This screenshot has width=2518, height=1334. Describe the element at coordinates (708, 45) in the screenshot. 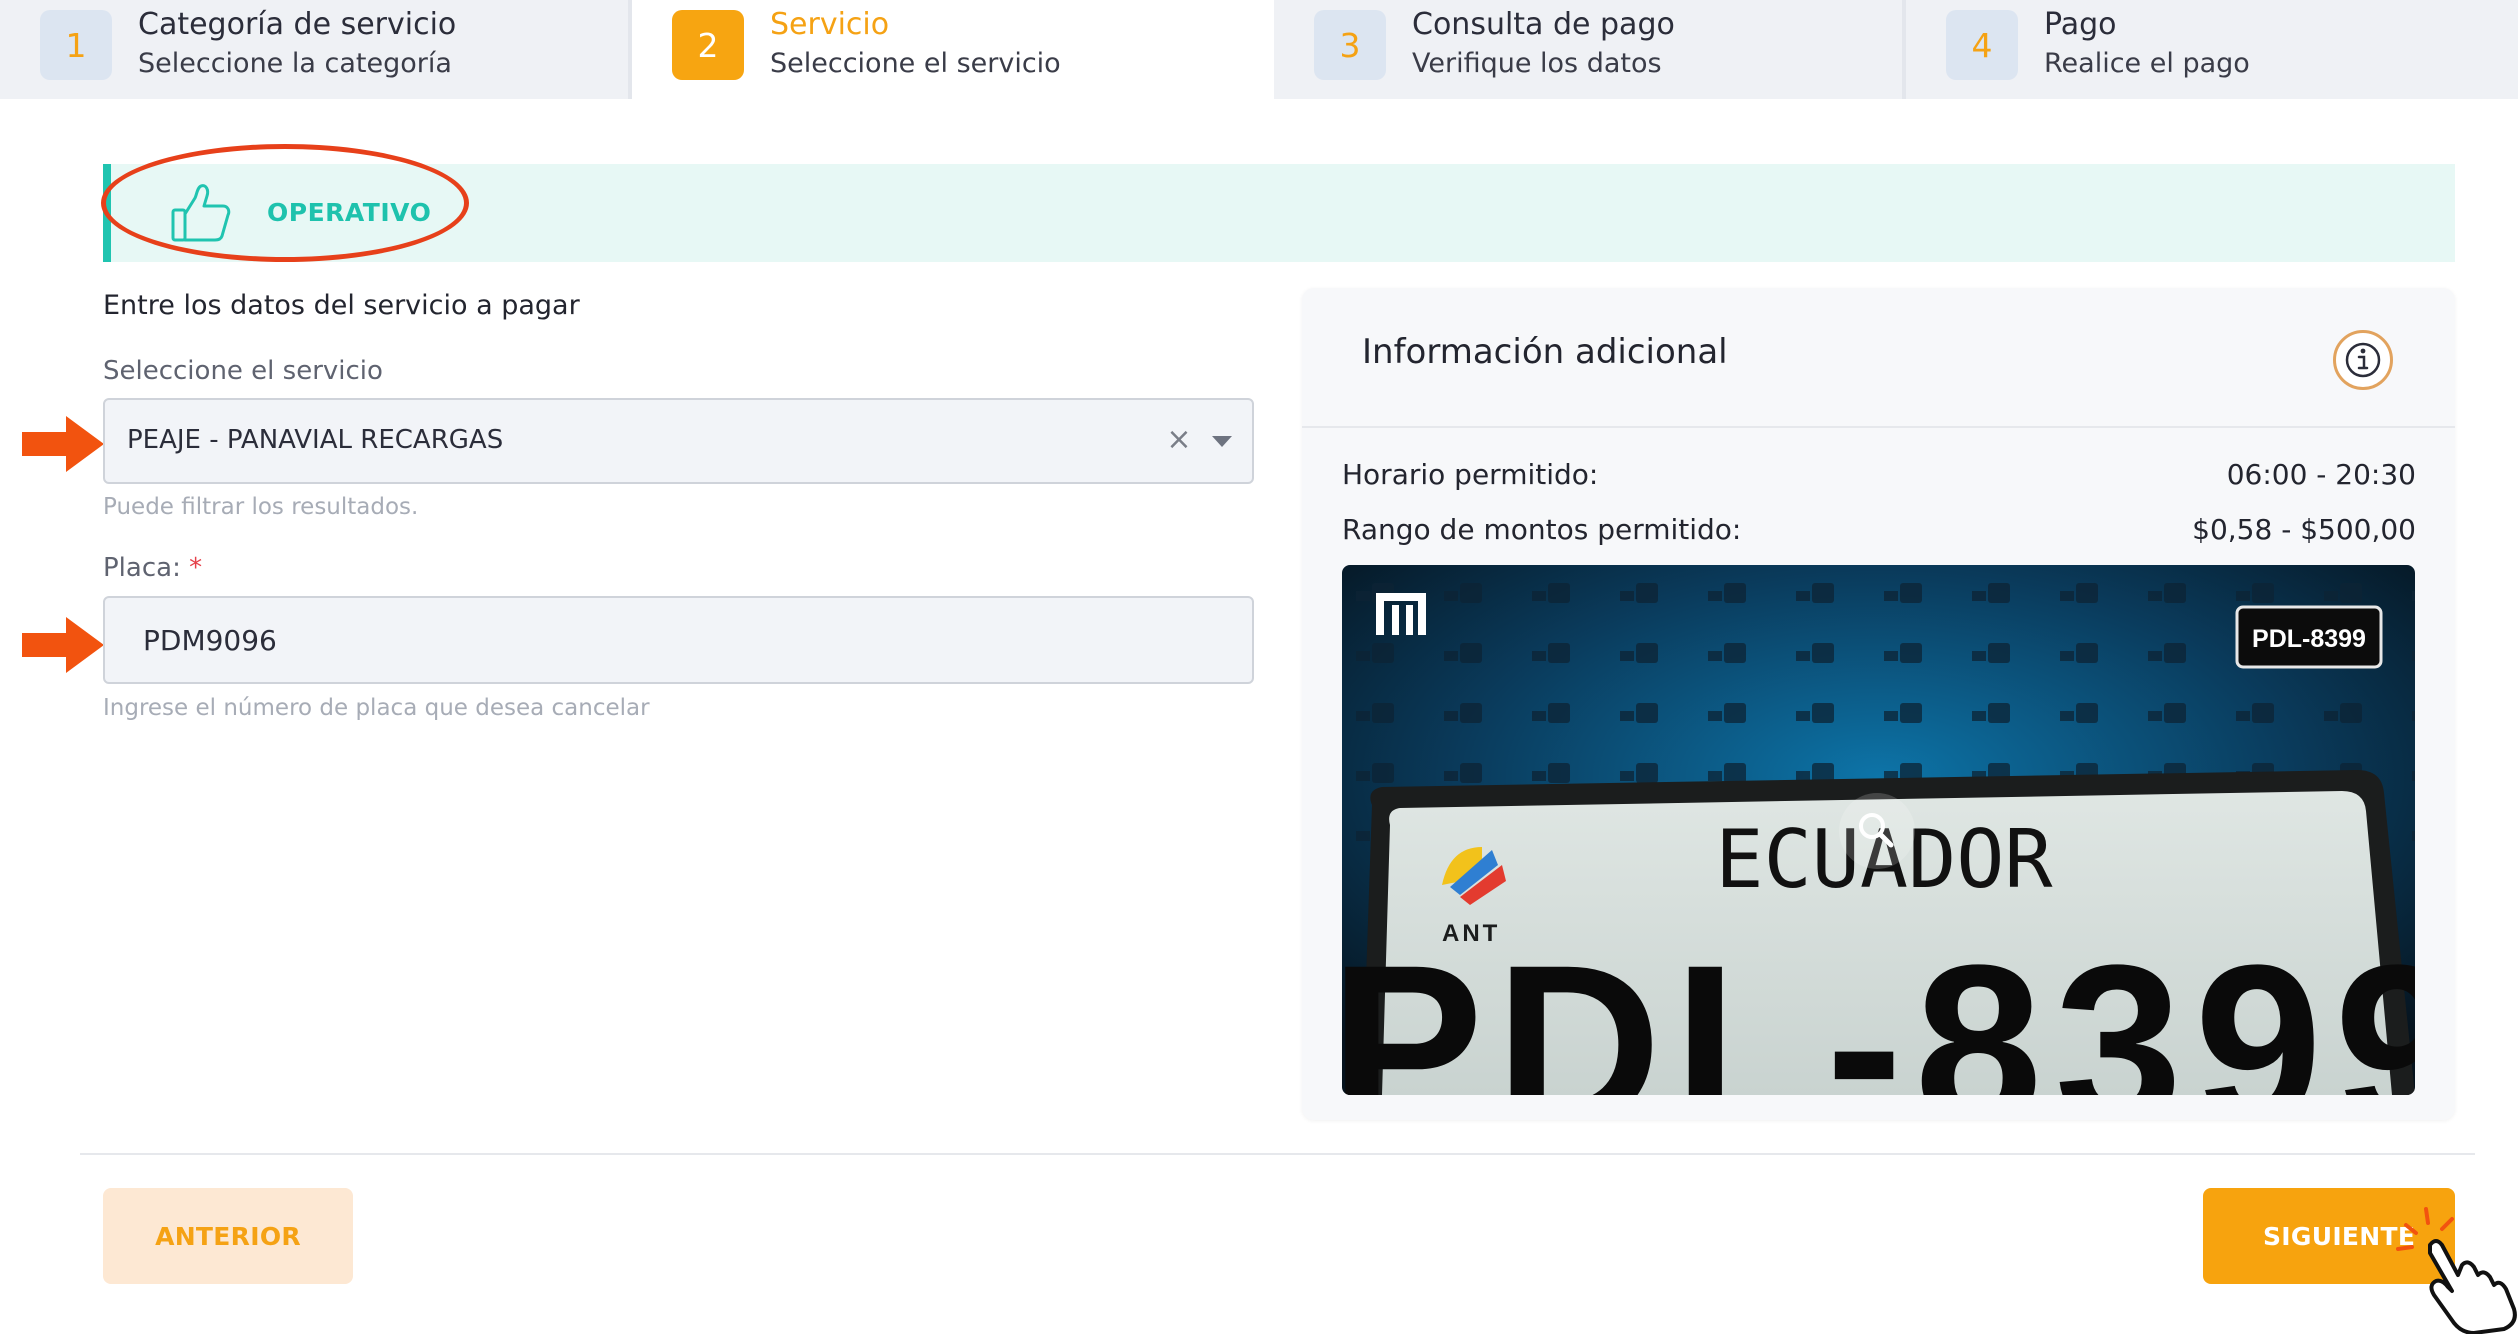

I see `step-number: 2` at that location.